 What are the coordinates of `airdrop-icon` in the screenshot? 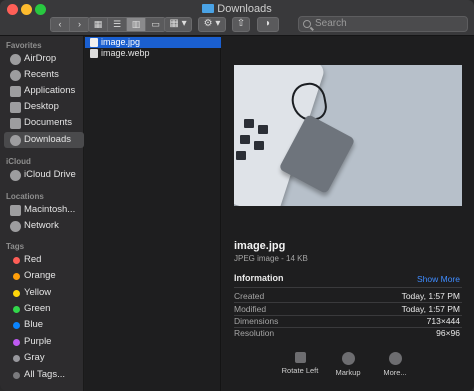 It's located at (15, 59).